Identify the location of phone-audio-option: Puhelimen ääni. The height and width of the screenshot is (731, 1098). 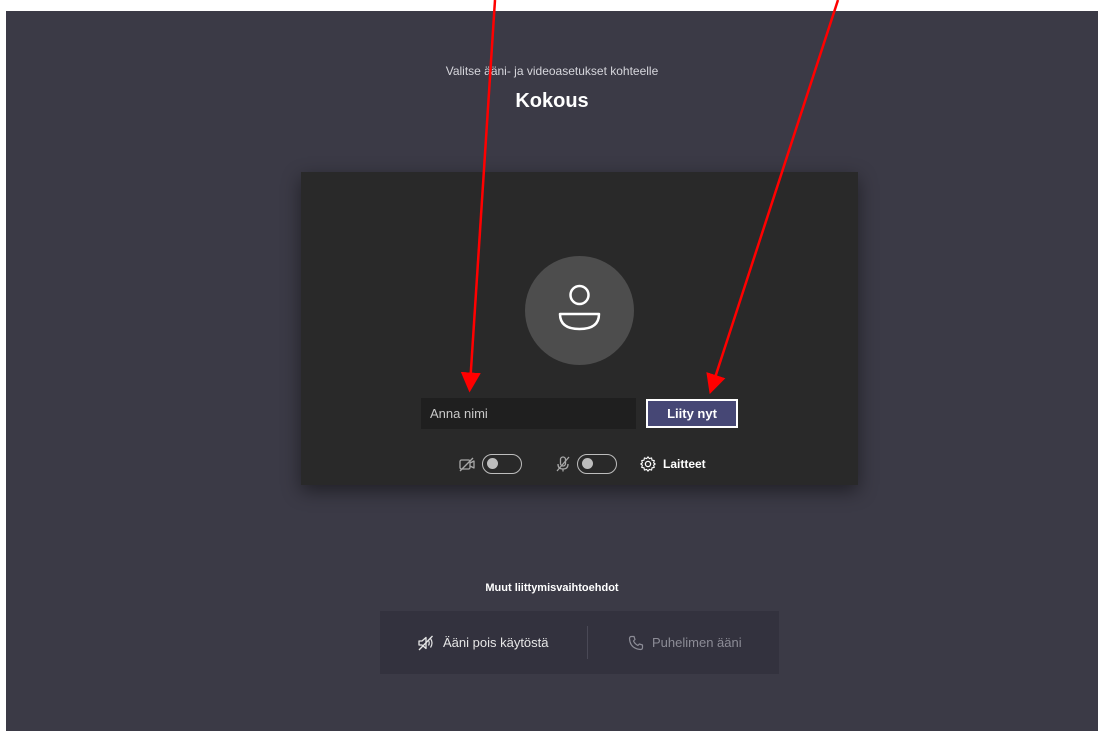
(685, 642).